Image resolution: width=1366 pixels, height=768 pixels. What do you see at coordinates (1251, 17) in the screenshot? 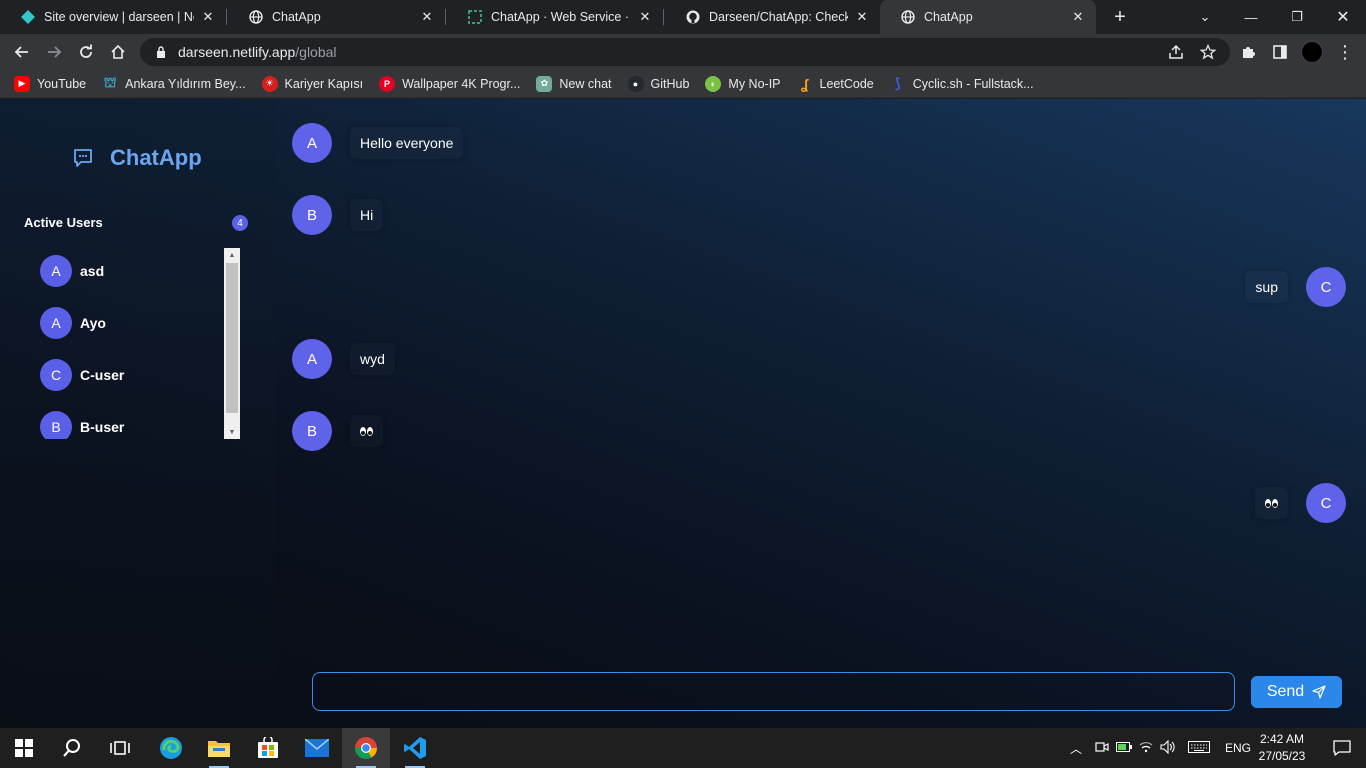
I see `minimize-button: —` at bounding box center [1251, 17].